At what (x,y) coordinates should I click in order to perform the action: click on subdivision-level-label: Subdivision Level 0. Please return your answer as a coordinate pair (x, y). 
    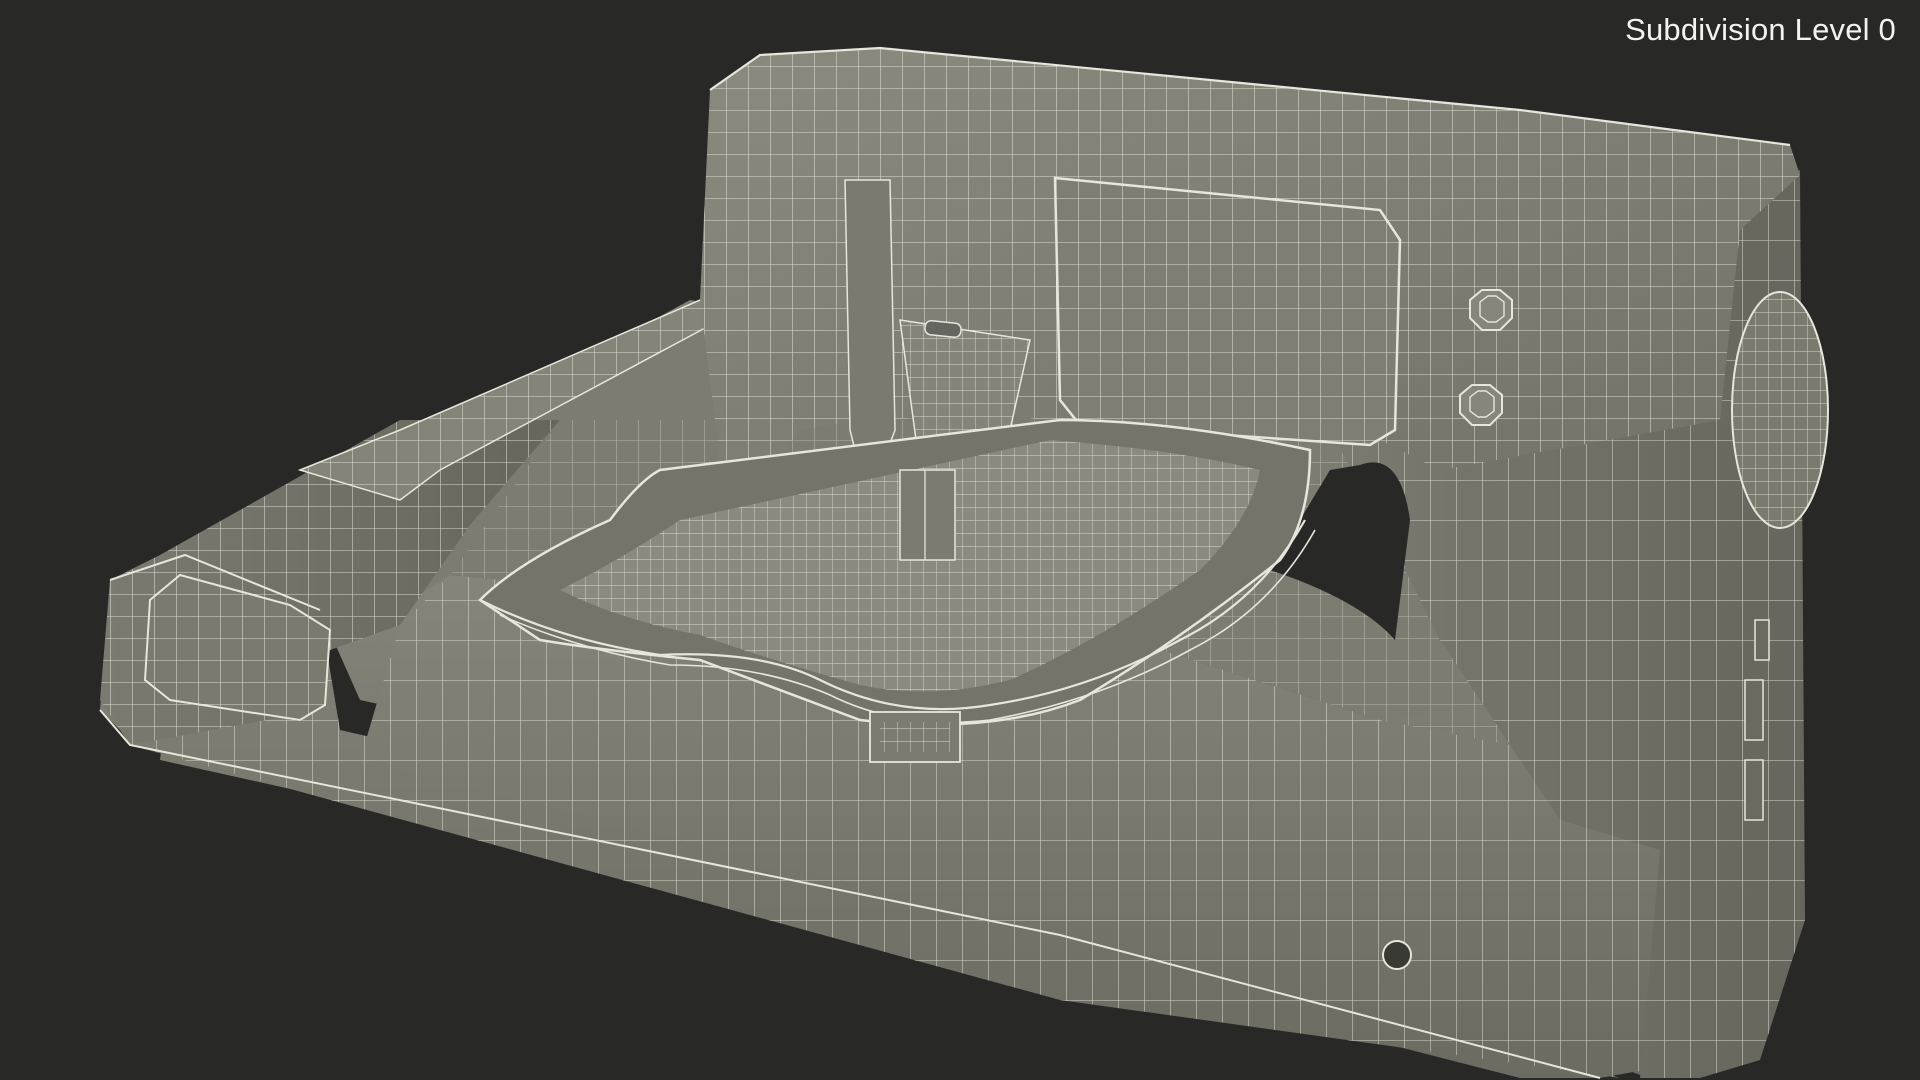
    Looking at the image, I should click on (1760, 29).